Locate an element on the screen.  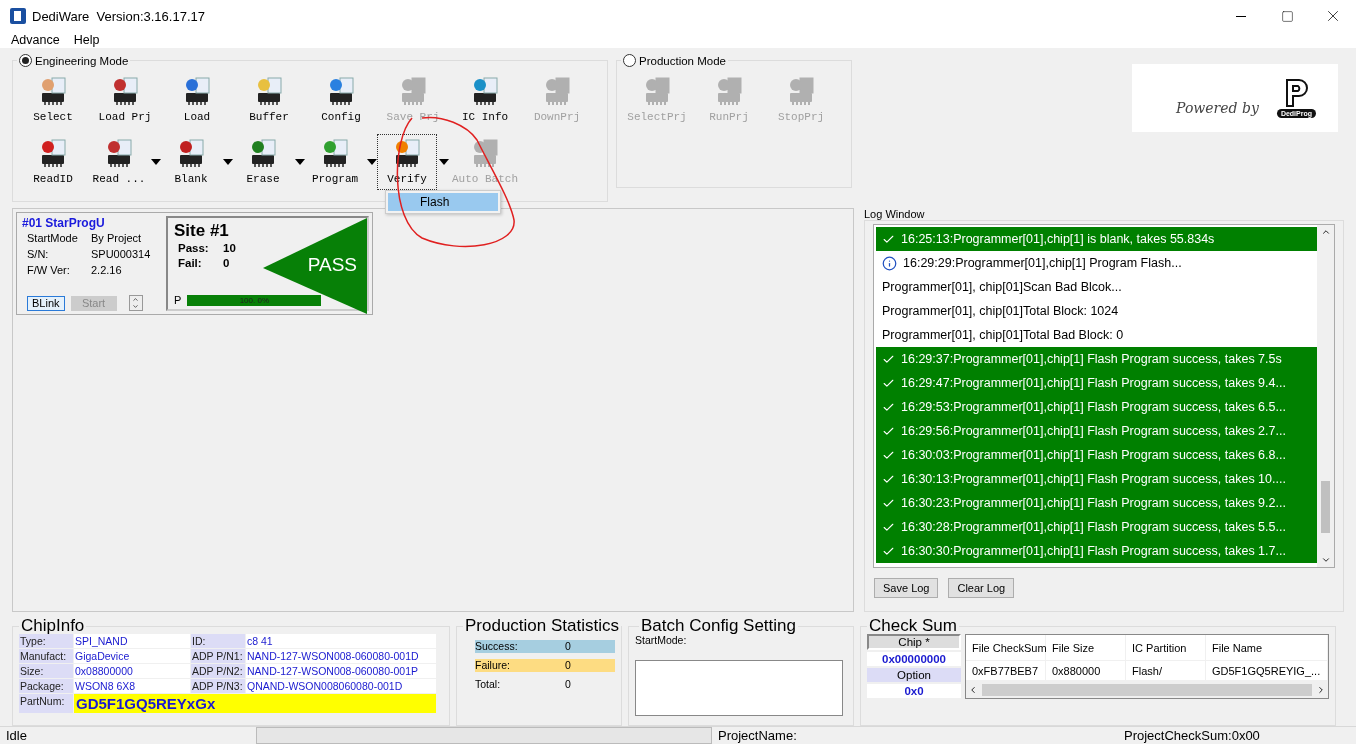
checksum-value: 0x00000000 is located at coordinates (914, 659).